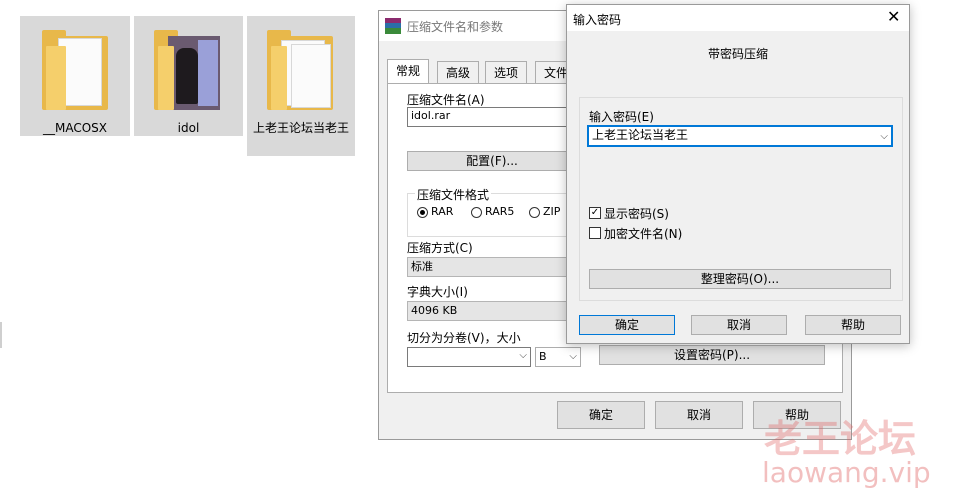 The image size is (960, 498). I want to click on password-ok-button: 确定, so click(627, 325).